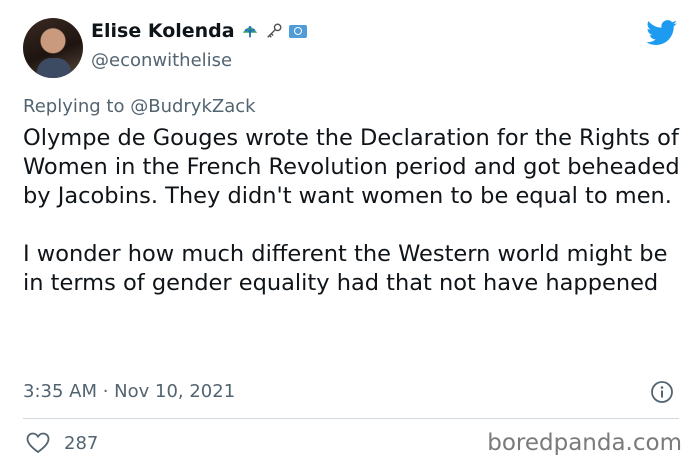  Describe the element at coordinates (662, 33) in the screenshot. I see `twitter-bird-icon` at that location.